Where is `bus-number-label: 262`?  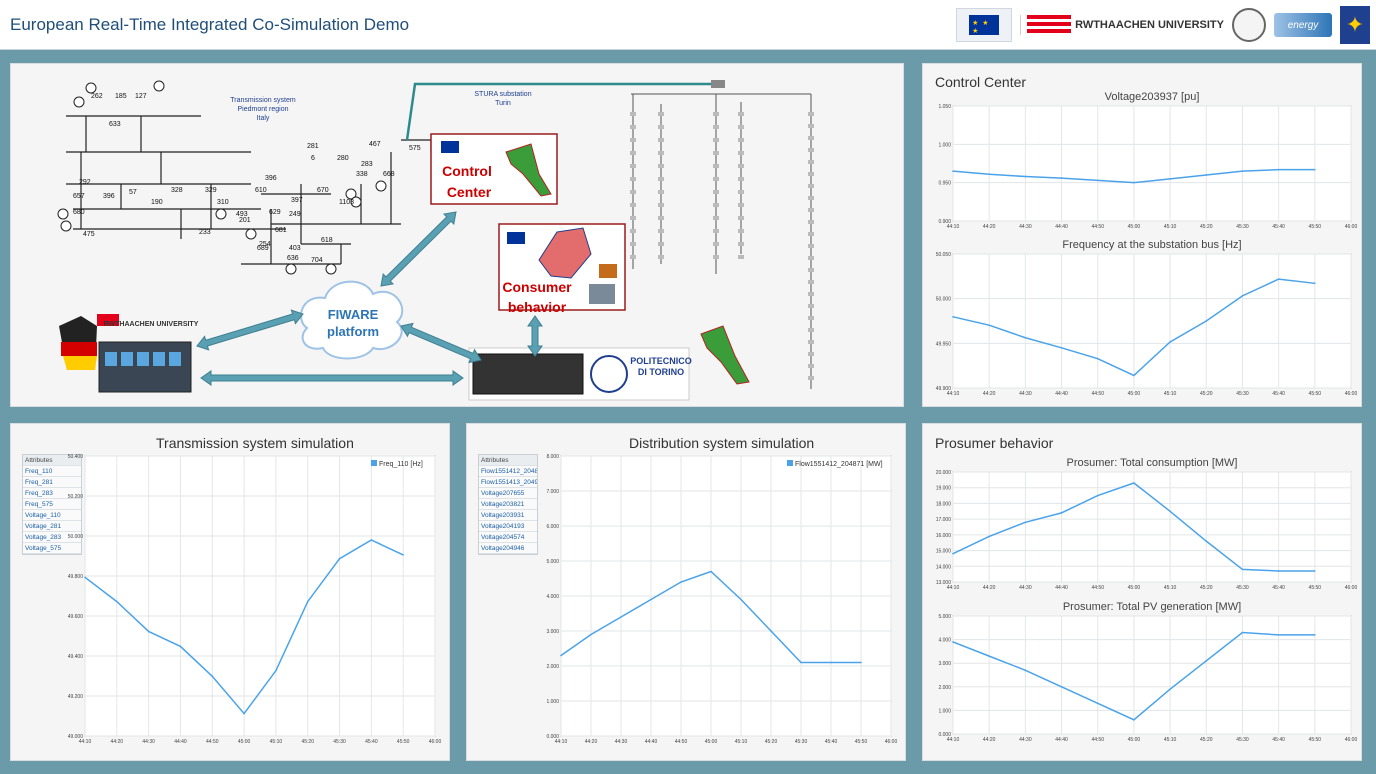 bus-number-label: 262 is located at coordinates (97, 96).